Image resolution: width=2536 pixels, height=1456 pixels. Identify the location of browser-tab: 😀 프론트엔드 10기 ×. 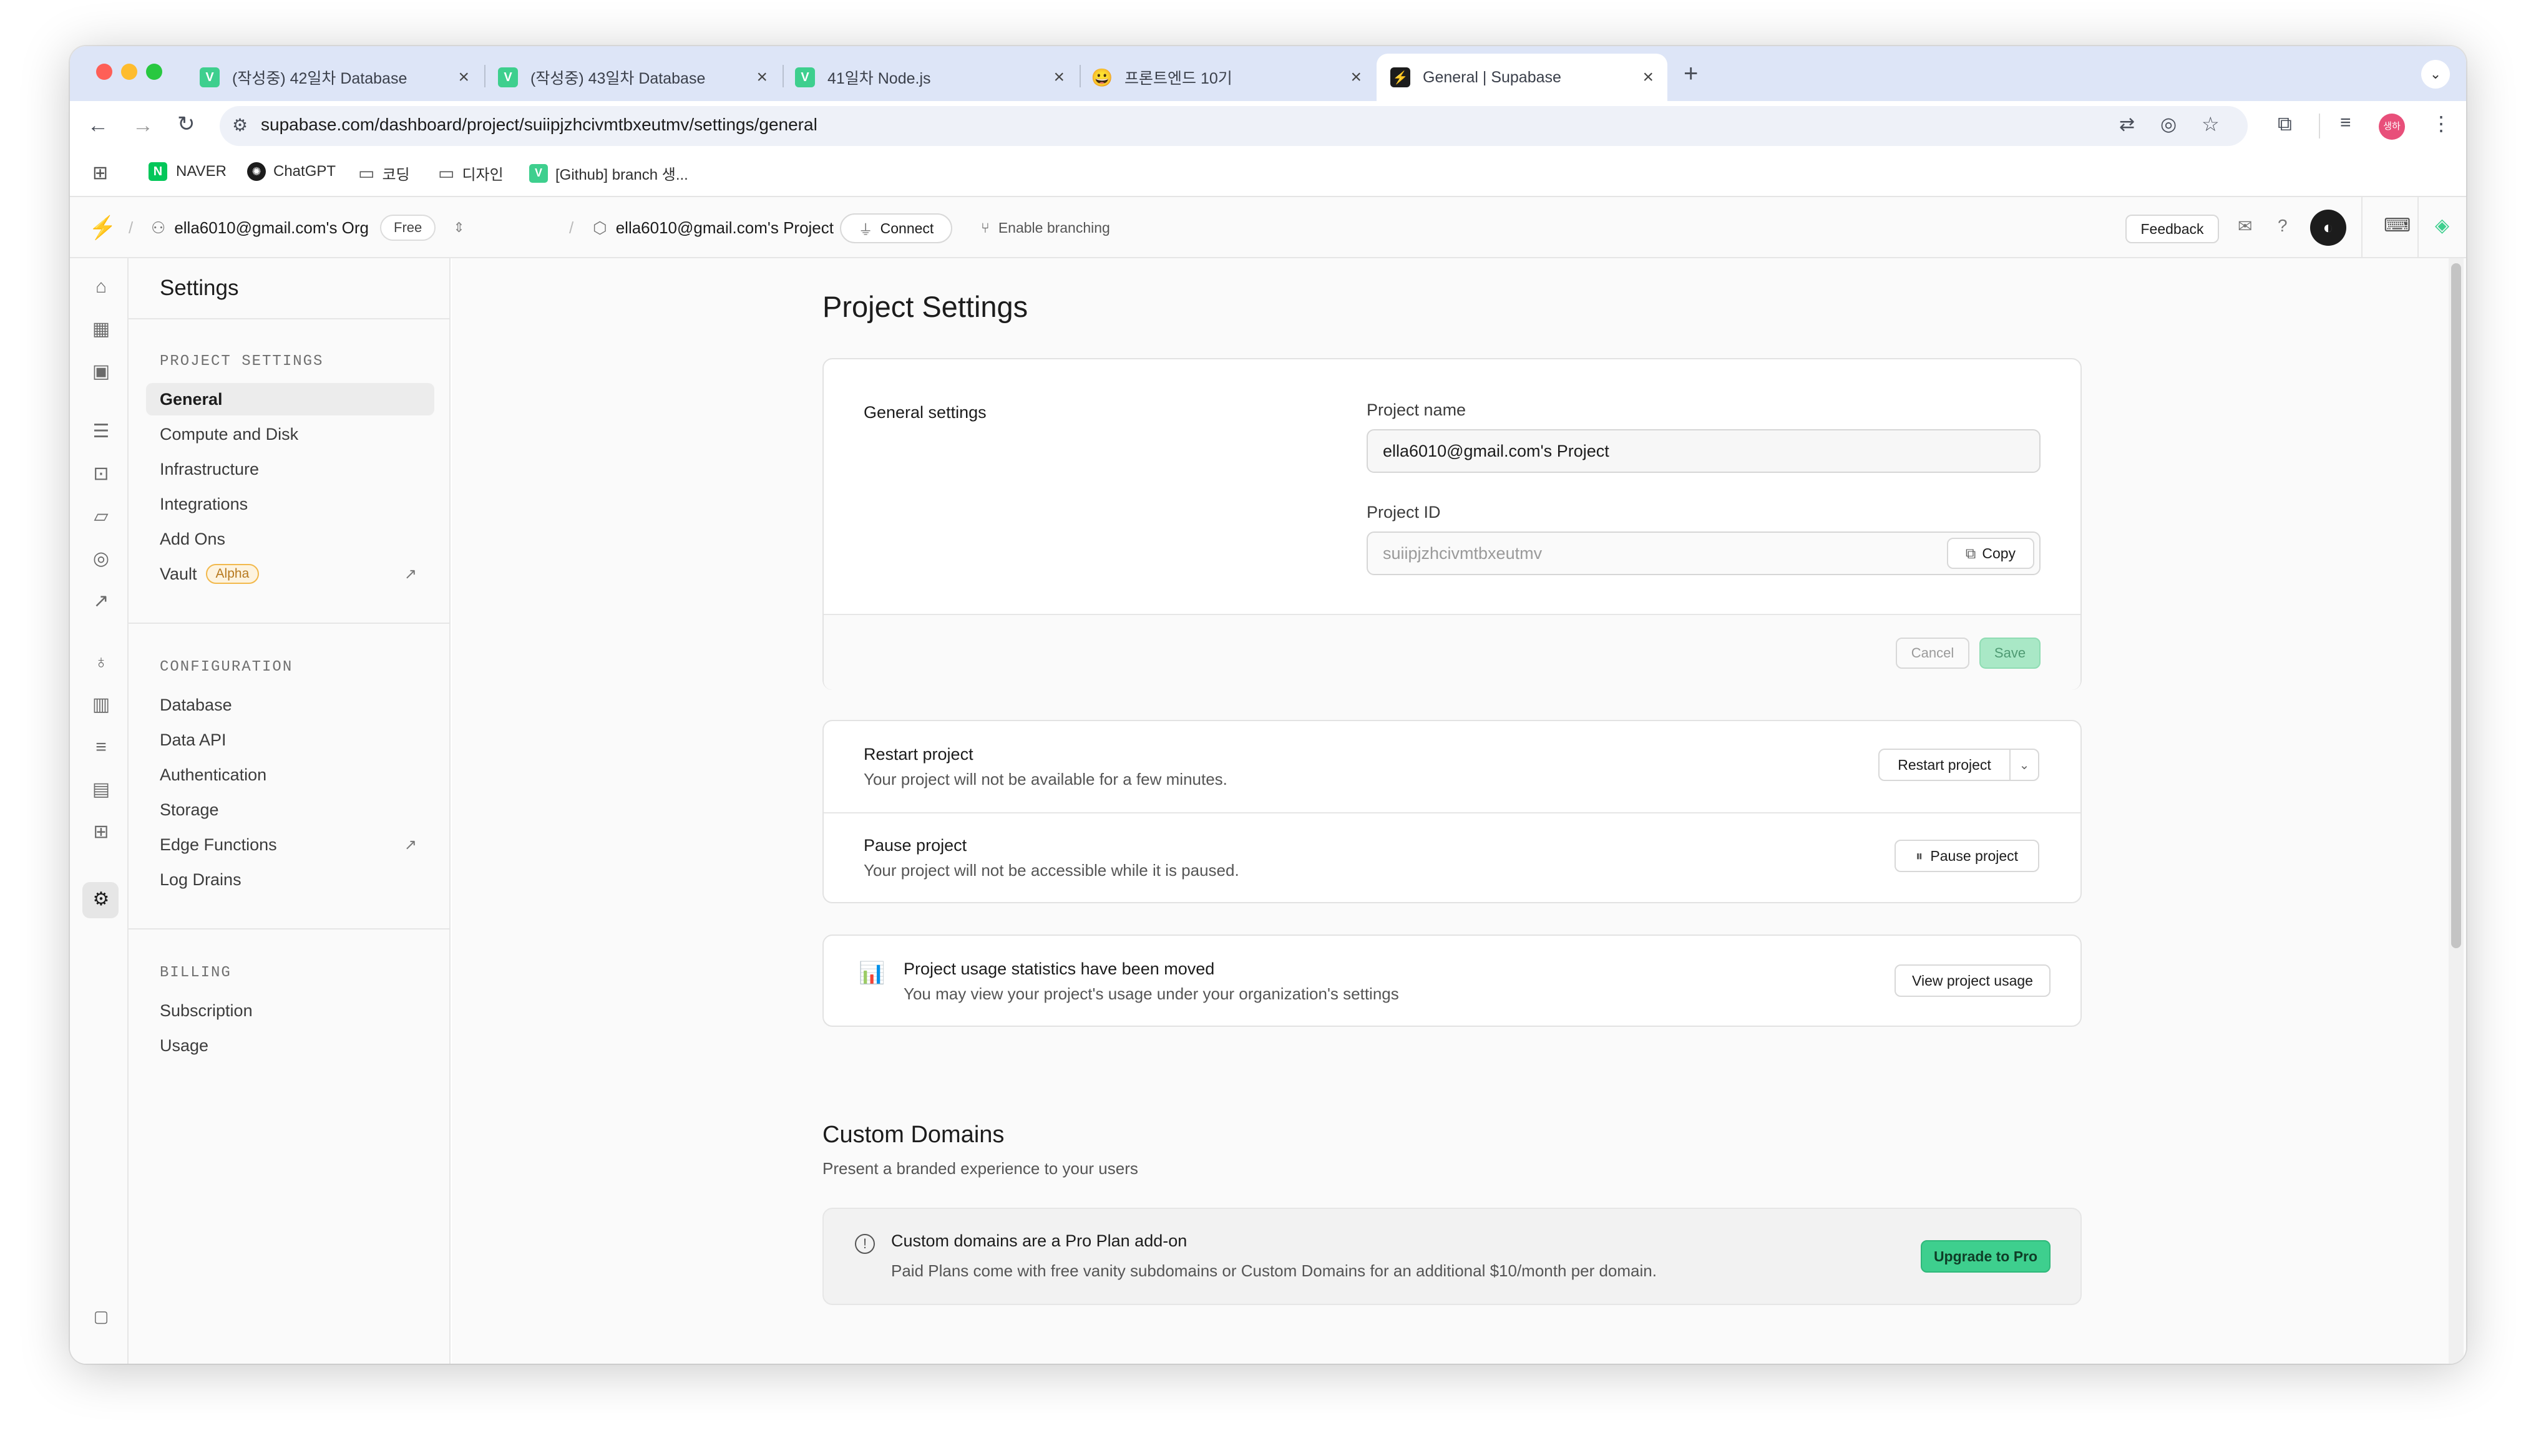
(1226, 77).